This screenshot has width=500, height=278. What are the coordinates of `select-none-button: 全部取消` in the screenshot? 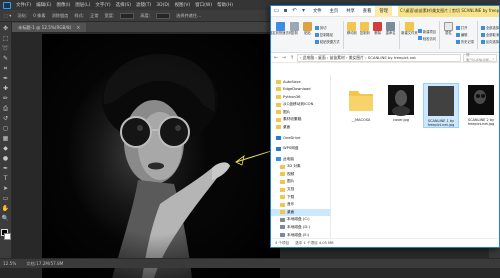 It's located at (489, 34).